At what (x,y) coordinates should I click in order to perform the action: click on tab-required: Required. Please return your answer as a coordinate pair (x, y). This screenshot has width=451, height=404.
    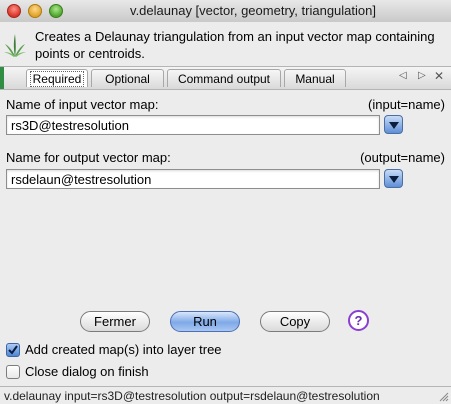
    Looking at the image, I should click on (57, 78).